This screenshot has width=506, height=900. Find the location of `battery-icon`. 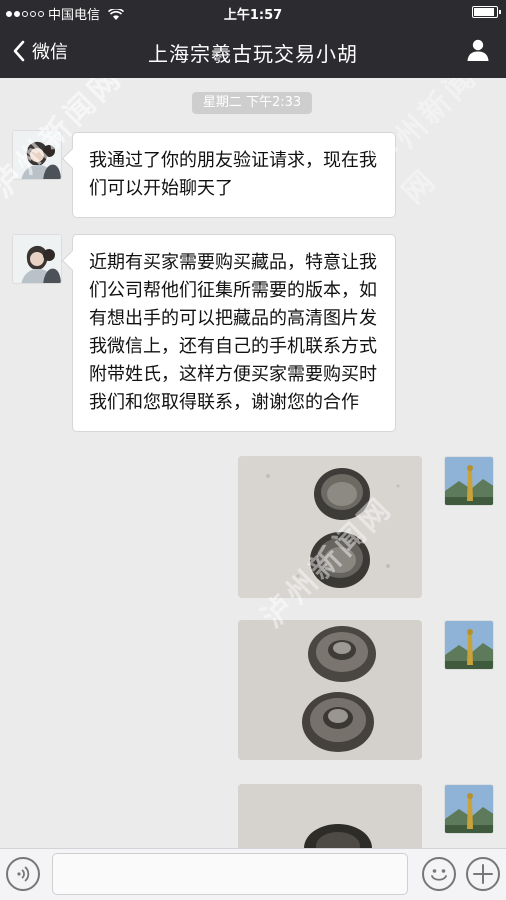

battery-icon is located at coordinates (486, 12).